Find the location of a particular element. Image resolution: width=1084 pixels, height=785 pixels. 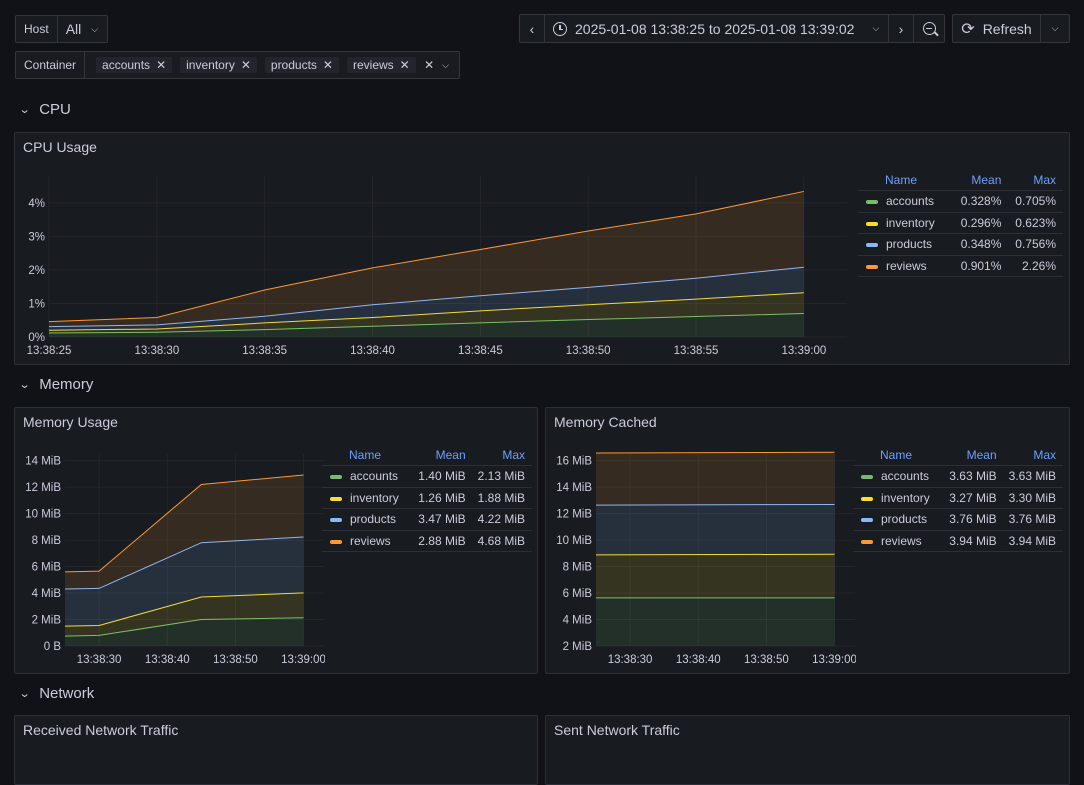

legend-mean: 0.348% is located at coordinates (981, 244).